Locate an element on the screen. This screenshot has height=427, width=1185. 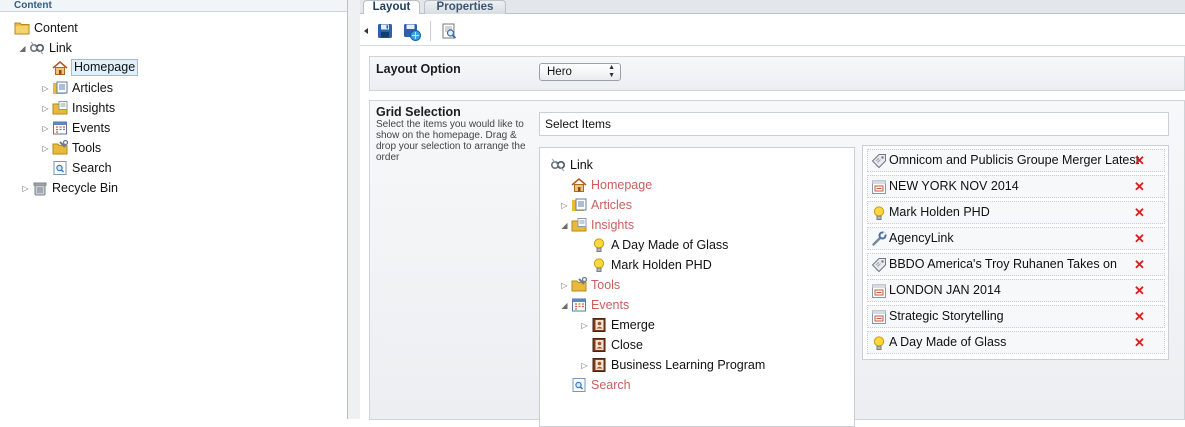
folder-icon is located at coordinates (22, 28).